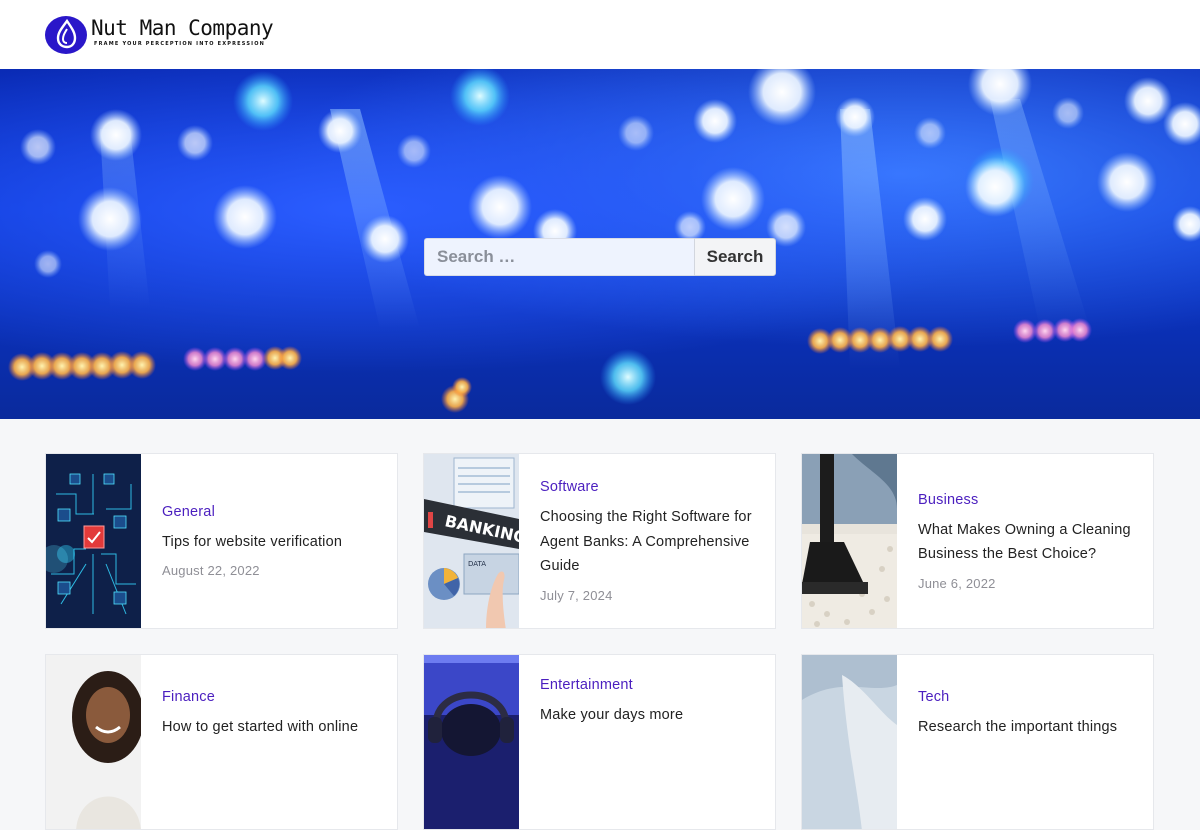  Describe the element at coordinates (93, 541) in the screenshot. I see `circuit-board-image` at that location.